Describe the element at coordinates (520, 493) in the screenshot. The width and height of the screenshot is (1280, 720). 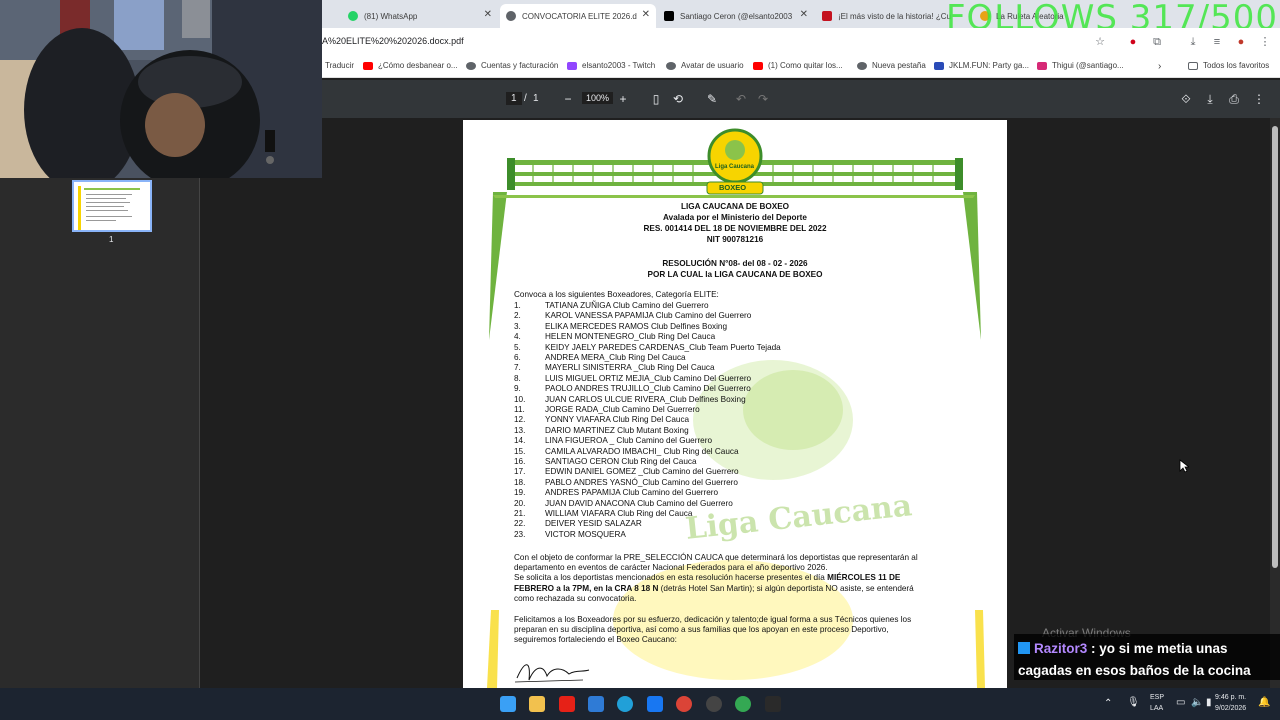
I see `list-item-number: 19.` at that location.